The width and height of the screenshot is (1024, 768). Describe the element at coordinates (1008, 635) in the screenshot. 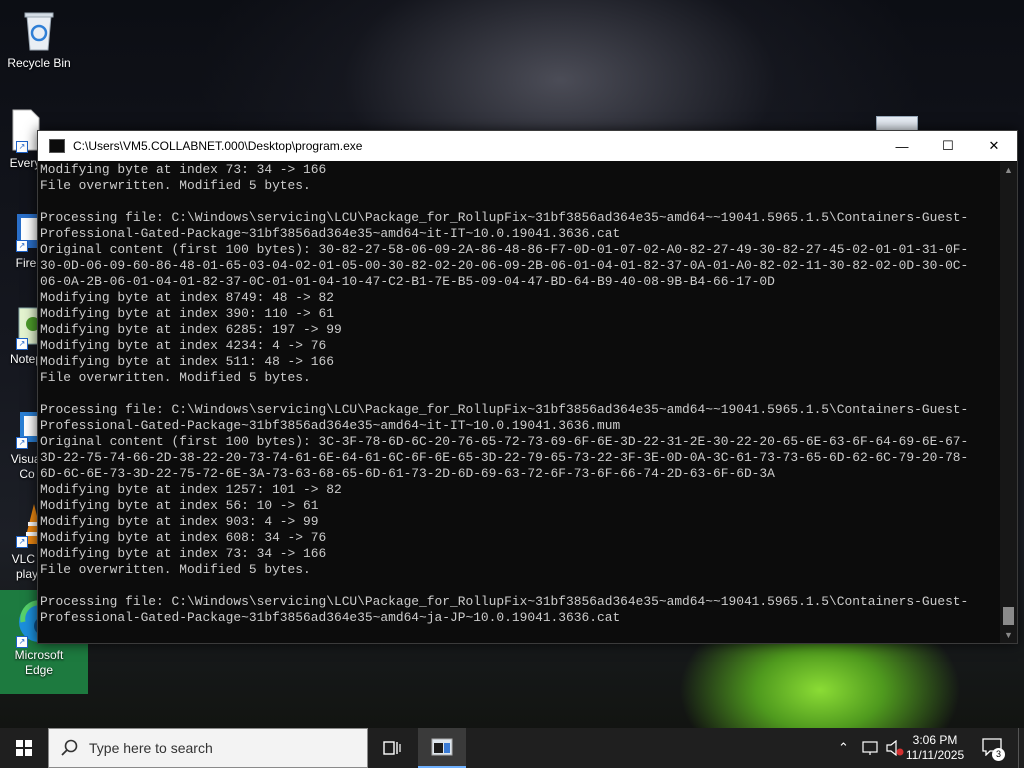

I see `scroll-down-arrow-icon: ▼` at that location.